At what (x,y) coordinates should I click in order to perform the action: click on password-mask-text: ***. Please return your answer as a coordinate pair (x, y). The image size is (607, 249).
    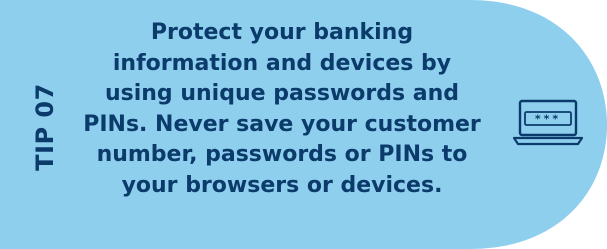
    Looking at the image, I should click on (548, 119).